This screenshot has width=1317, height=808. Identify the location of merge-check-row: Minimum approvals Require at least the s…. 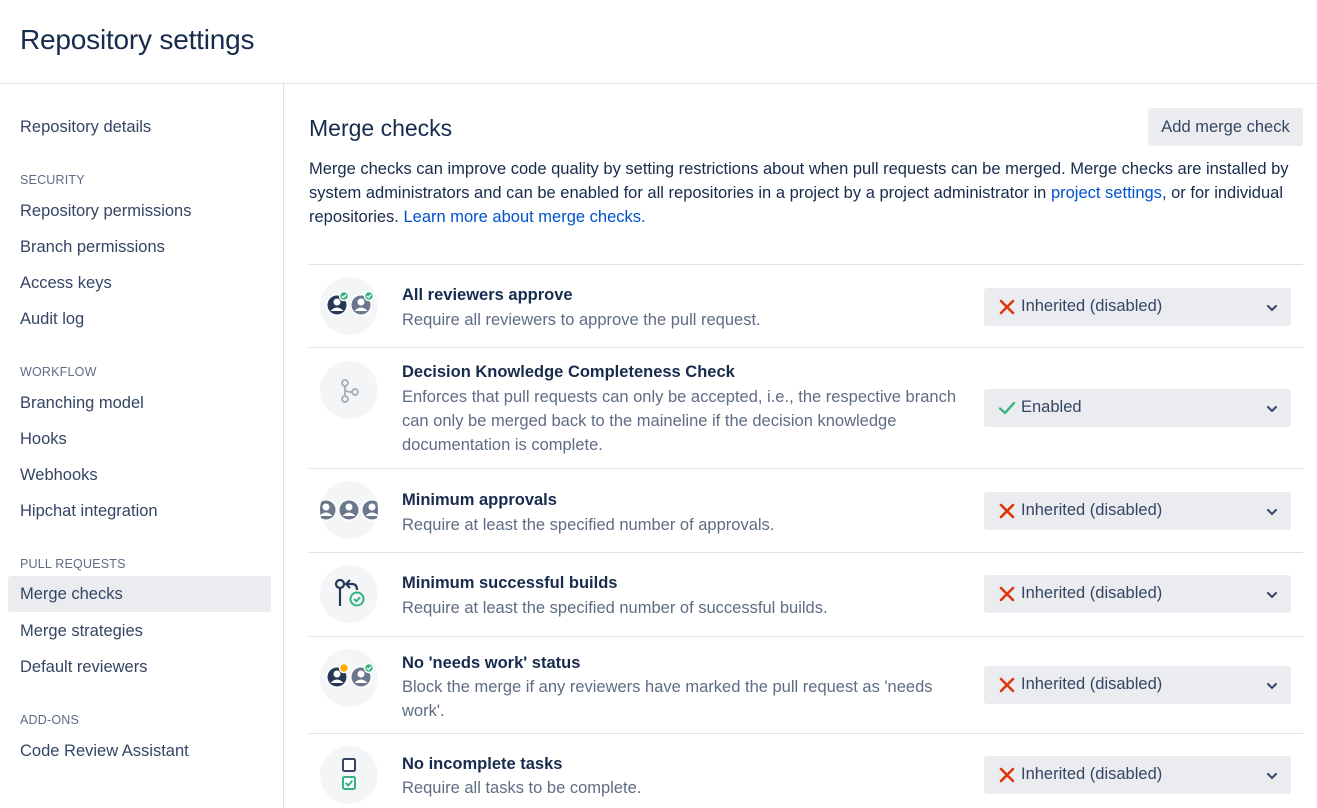
(806, 510).